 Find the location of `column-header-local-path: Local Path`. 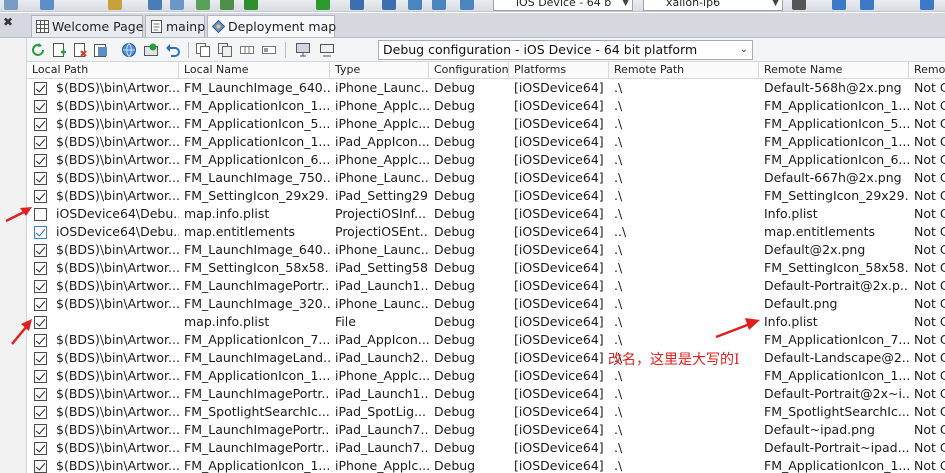

column-header-local-path: Local Path is located at coordinates (103, 70).